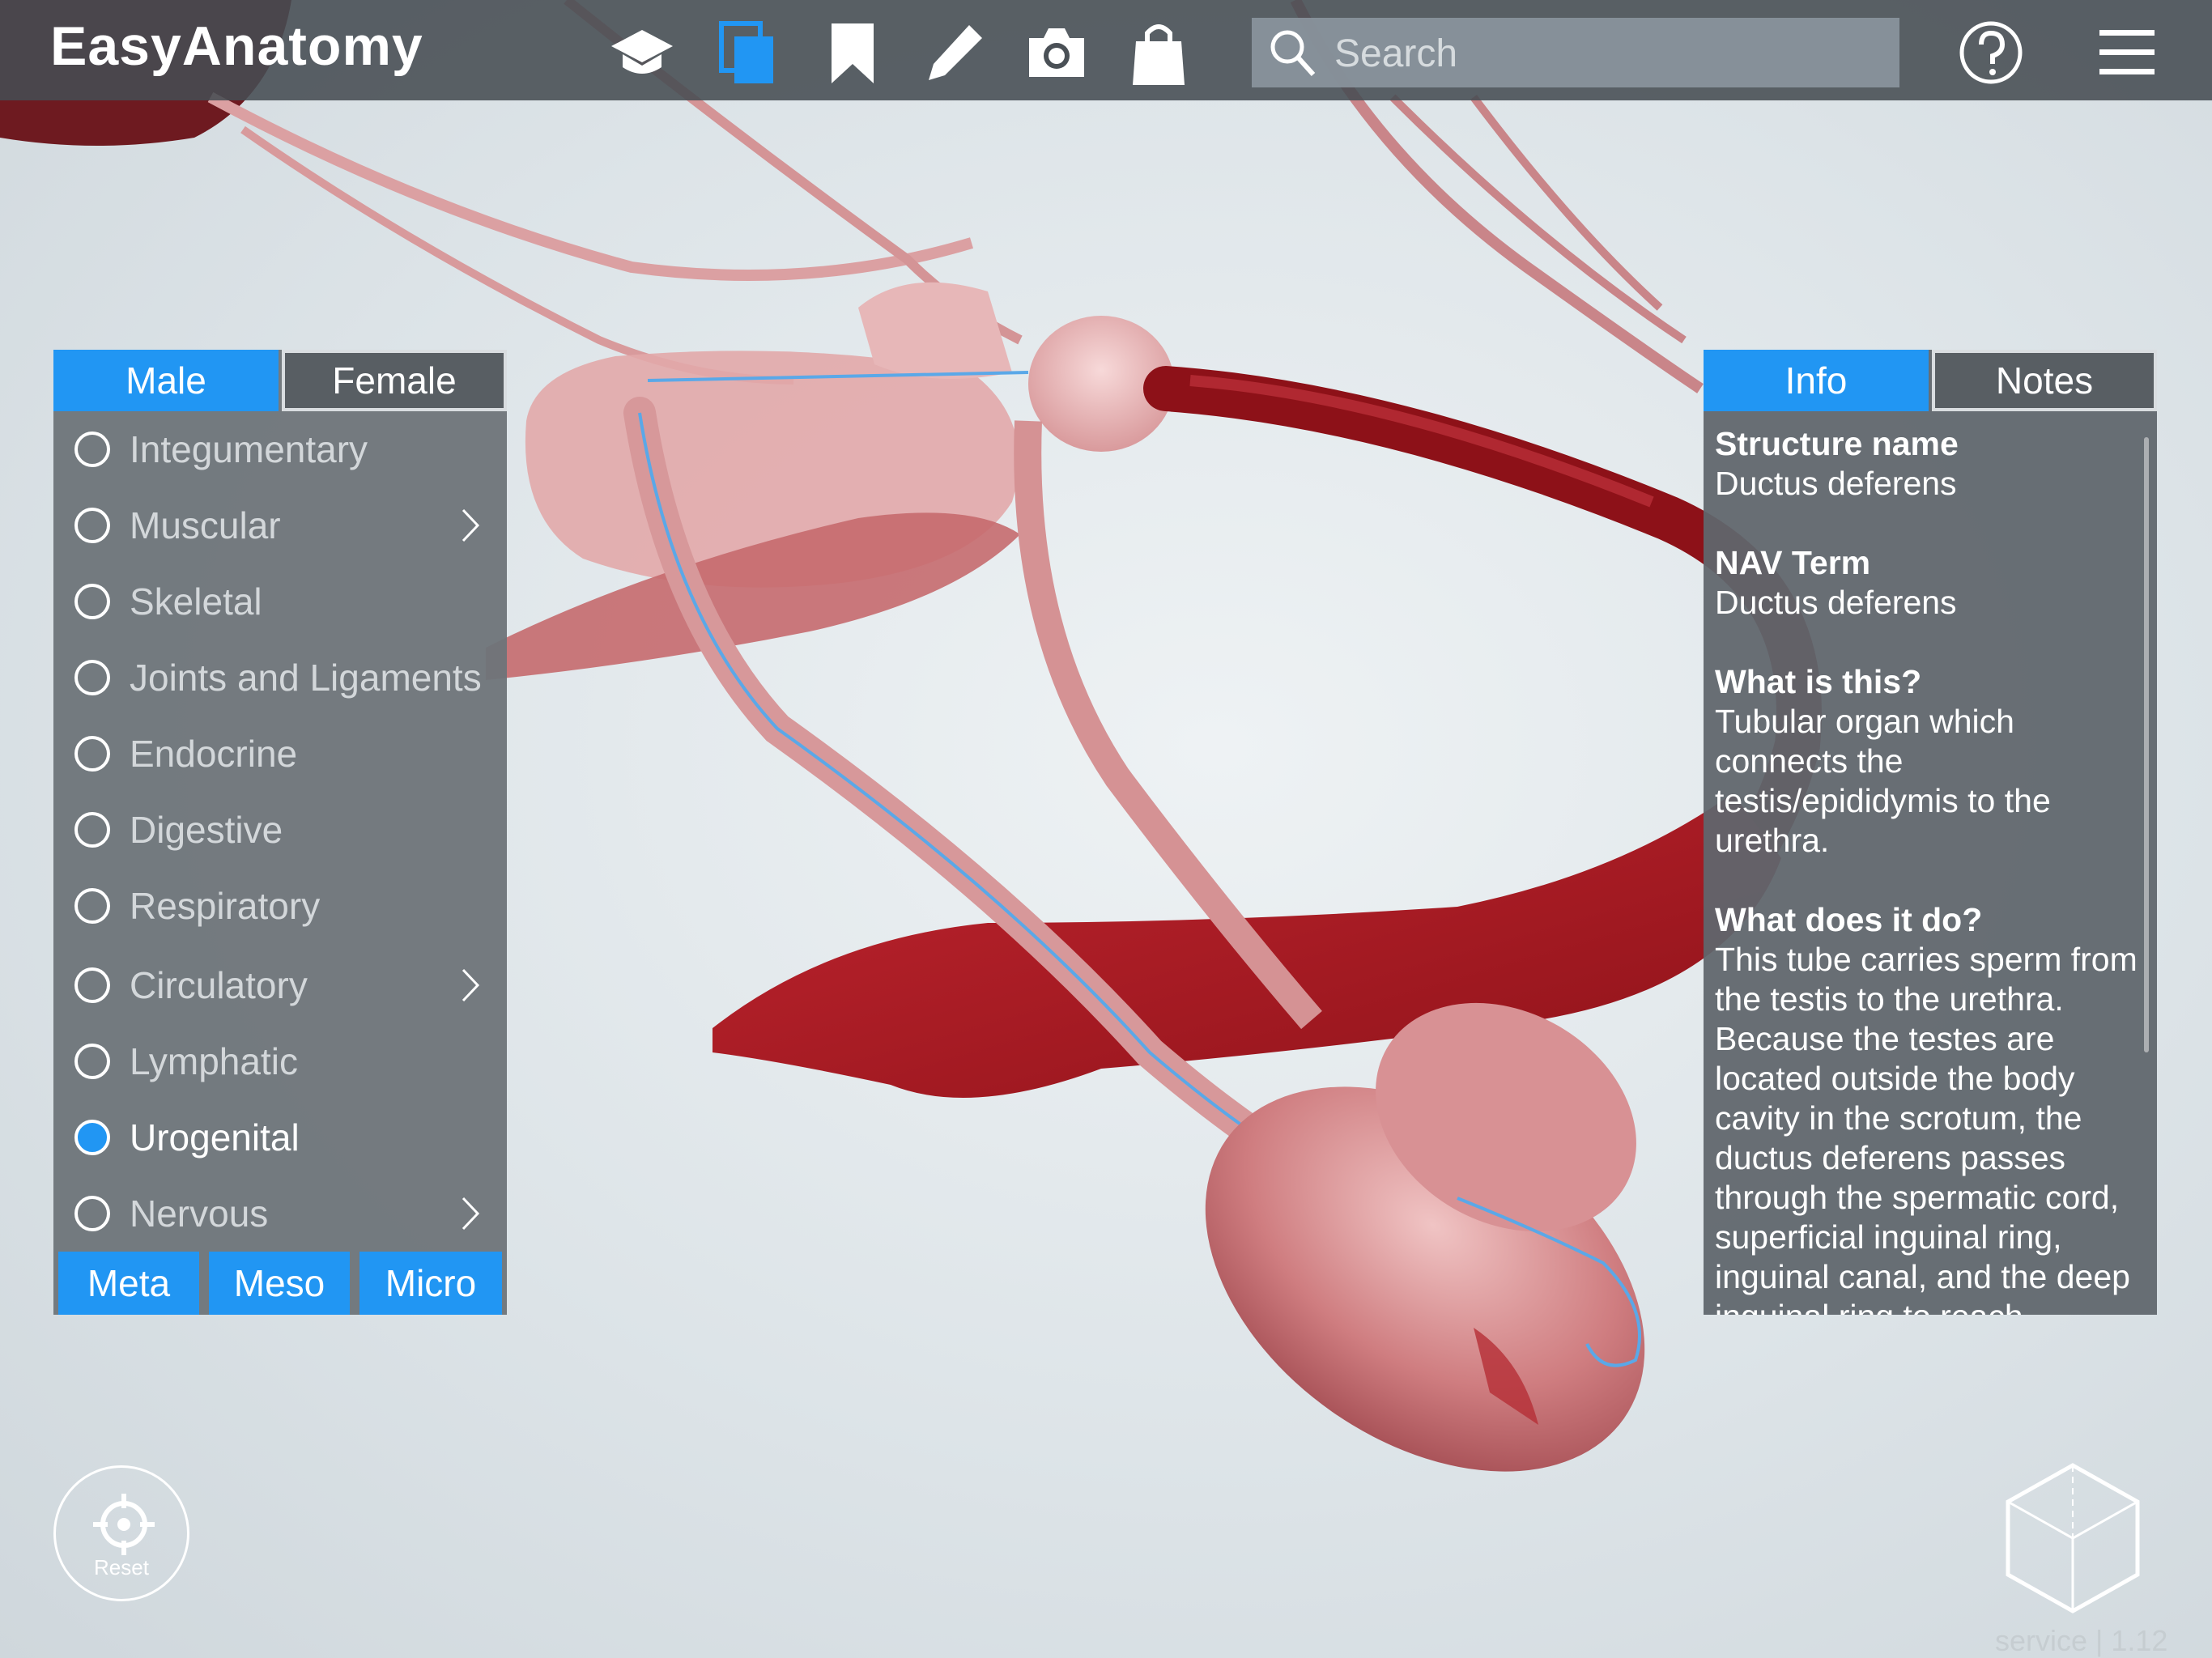 The width and height of the screenshot is (2212, 1658). Describe the element at coordinates (226, 906) in the screenshot. I see `system-label: Respiratory` at that location.